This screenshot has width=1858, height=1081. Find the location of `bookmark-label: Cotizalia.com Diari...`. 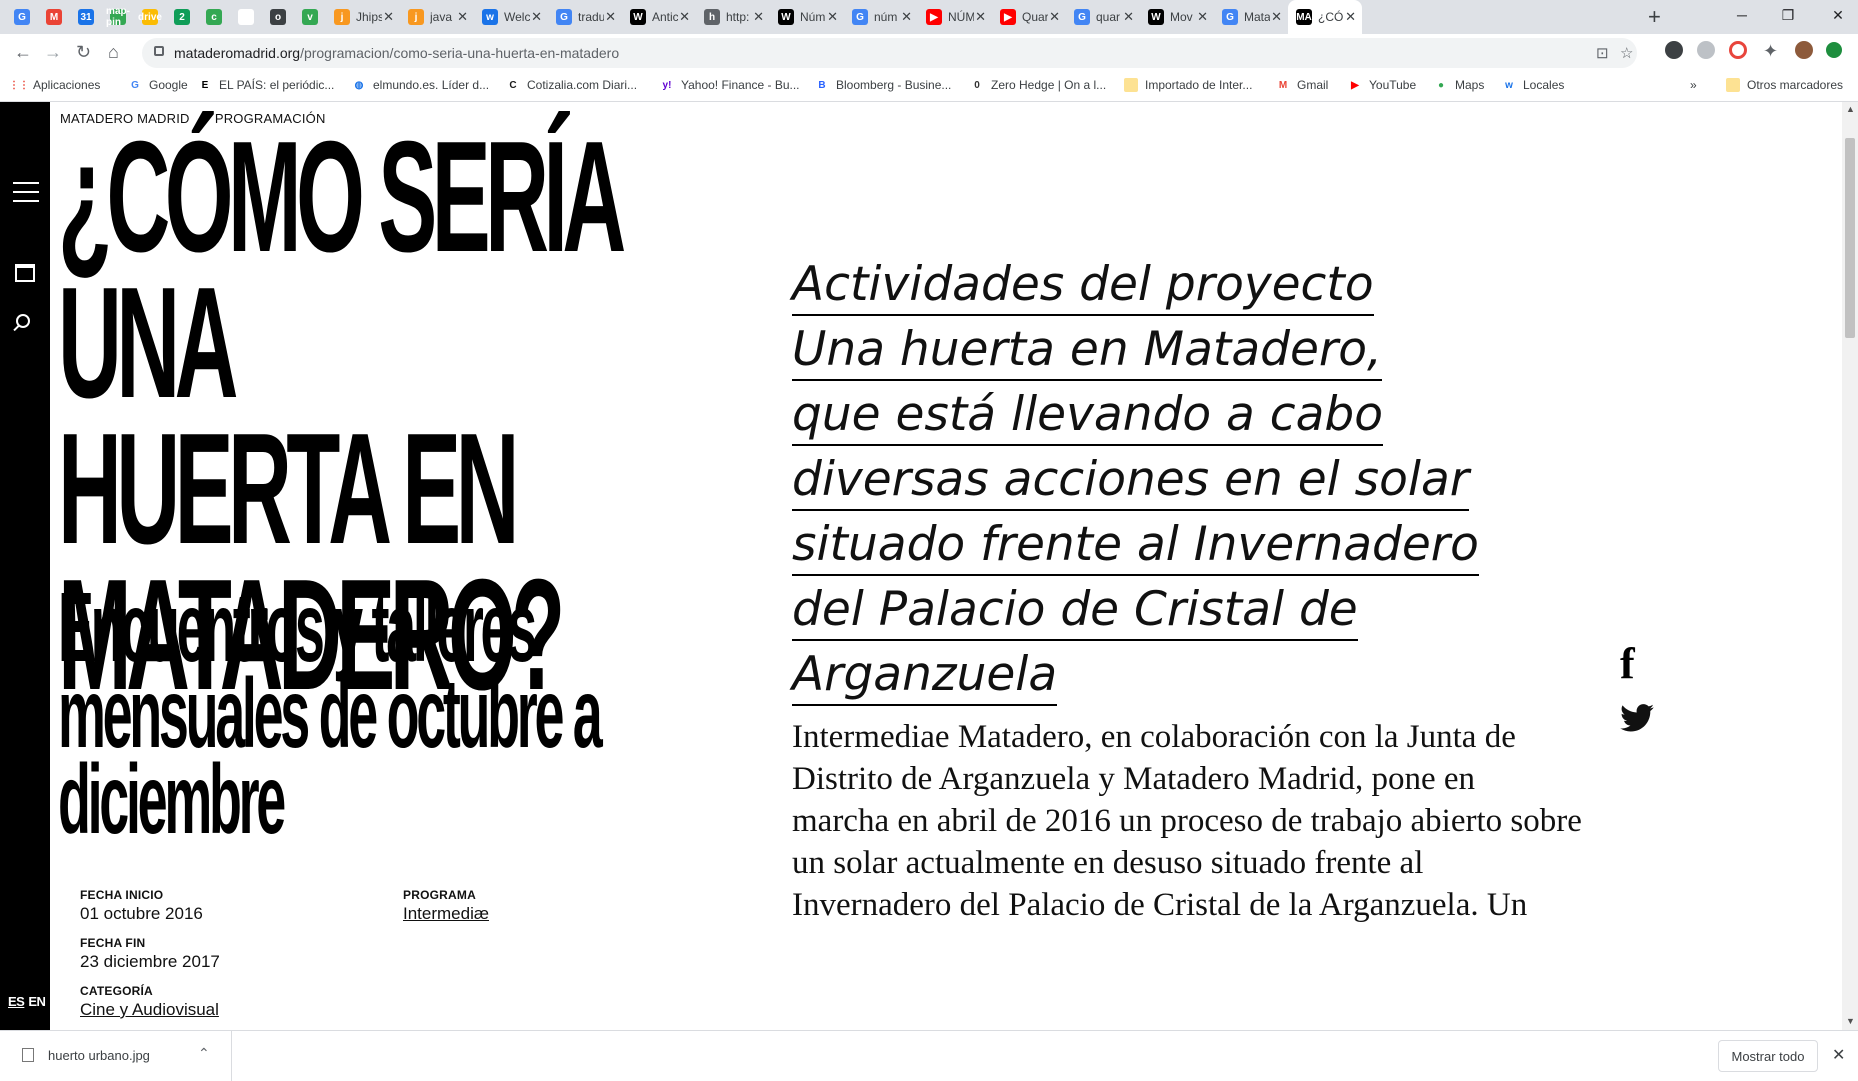

bookmark-label: Cotizalia.com Diari... is located at coordinates (582, 85).